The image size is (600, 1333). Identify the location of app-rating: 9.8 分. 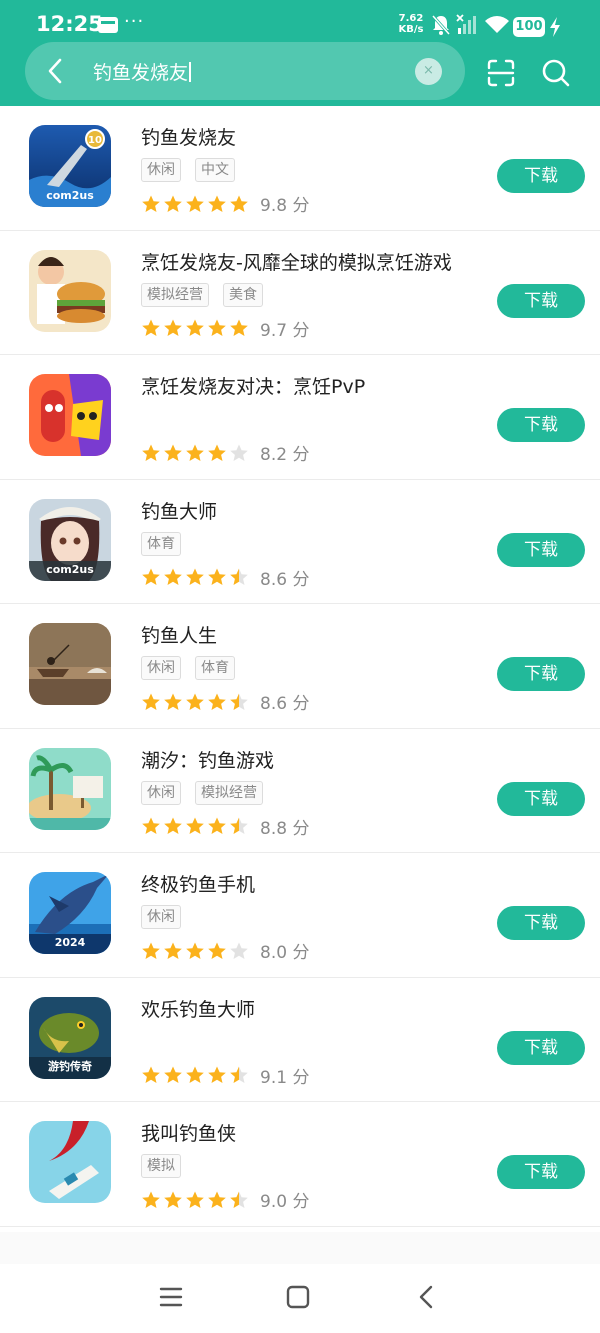
(225, 203).